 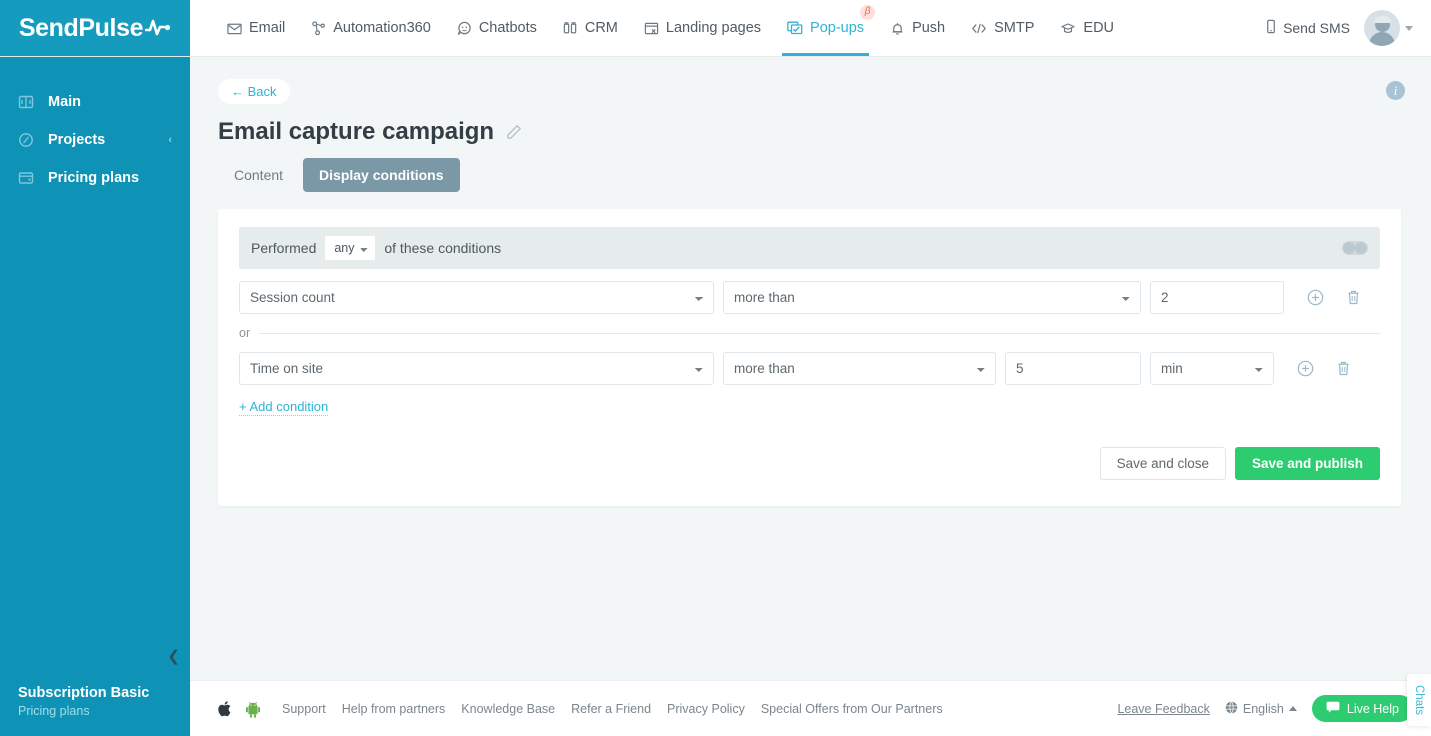 What do you see at coordinates (65, 102) in the screenshot?
I see `sidebar-item-label: Main` at bounding box center [65, 102].